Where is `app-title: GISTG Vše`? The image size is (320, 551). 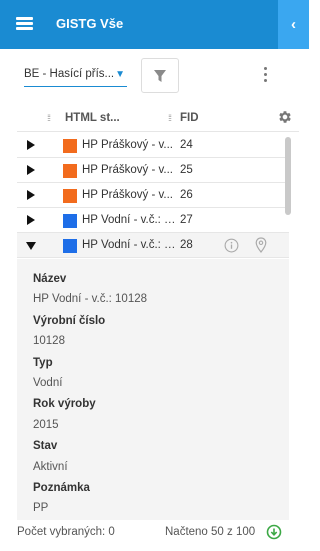
app-title: GISTG Vše is located at coordinates (90, 23).